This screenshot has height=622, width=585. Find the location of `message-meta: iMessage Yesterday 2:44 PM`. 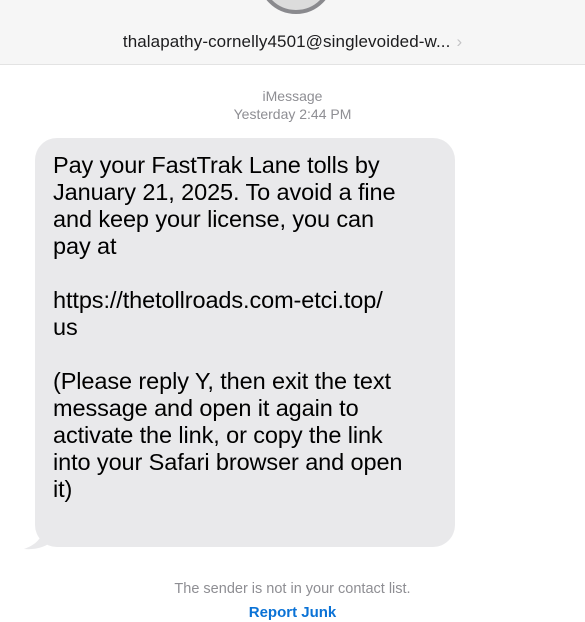

message-meta: iMessage Yesterday 2:44 PM is located at coordinates (292, 105).